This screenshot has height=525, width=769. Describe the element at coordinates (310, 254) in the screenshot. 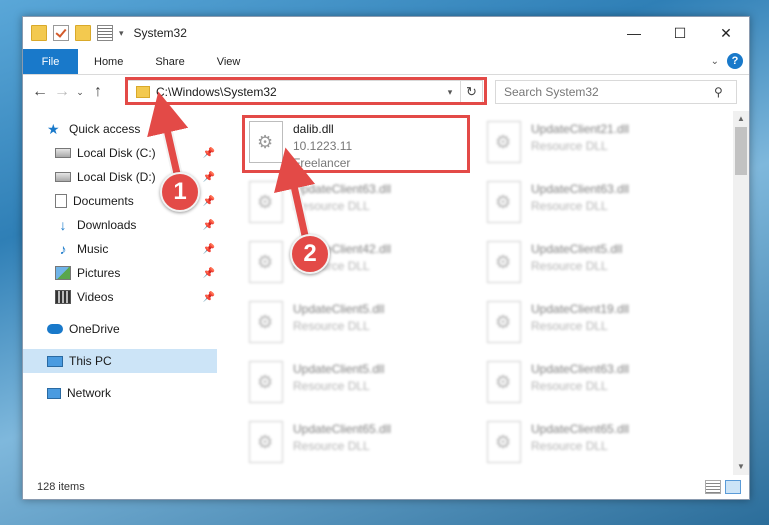

I see `step-2-badge: 2` at that location.